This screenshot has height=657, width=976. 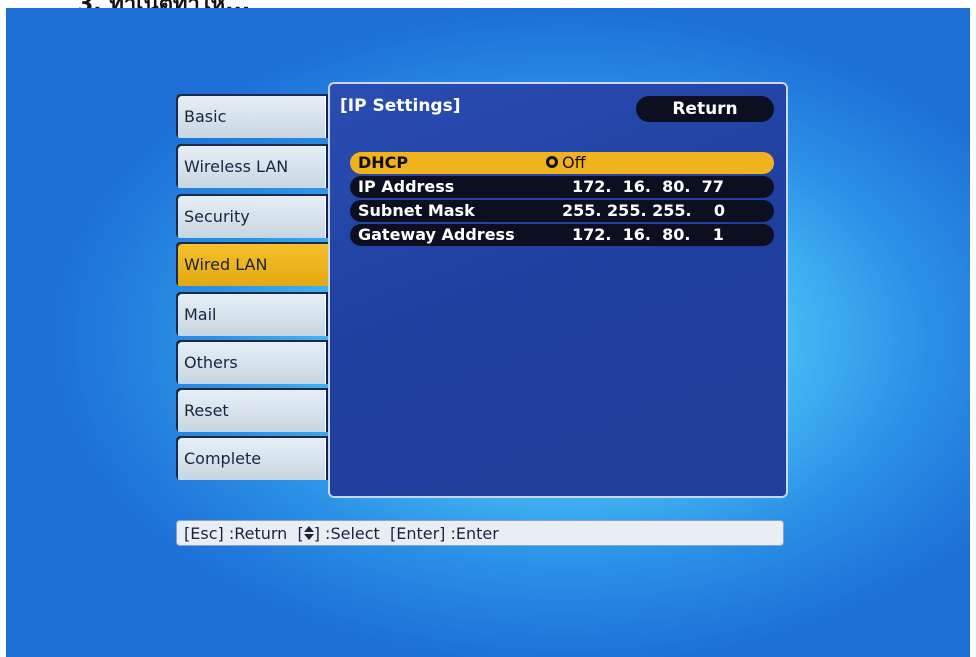 What do you see at coordinates (400, 106) in the screenshot?
I see `panel-title: [IP Settings]` at bounding box center [400, 106].